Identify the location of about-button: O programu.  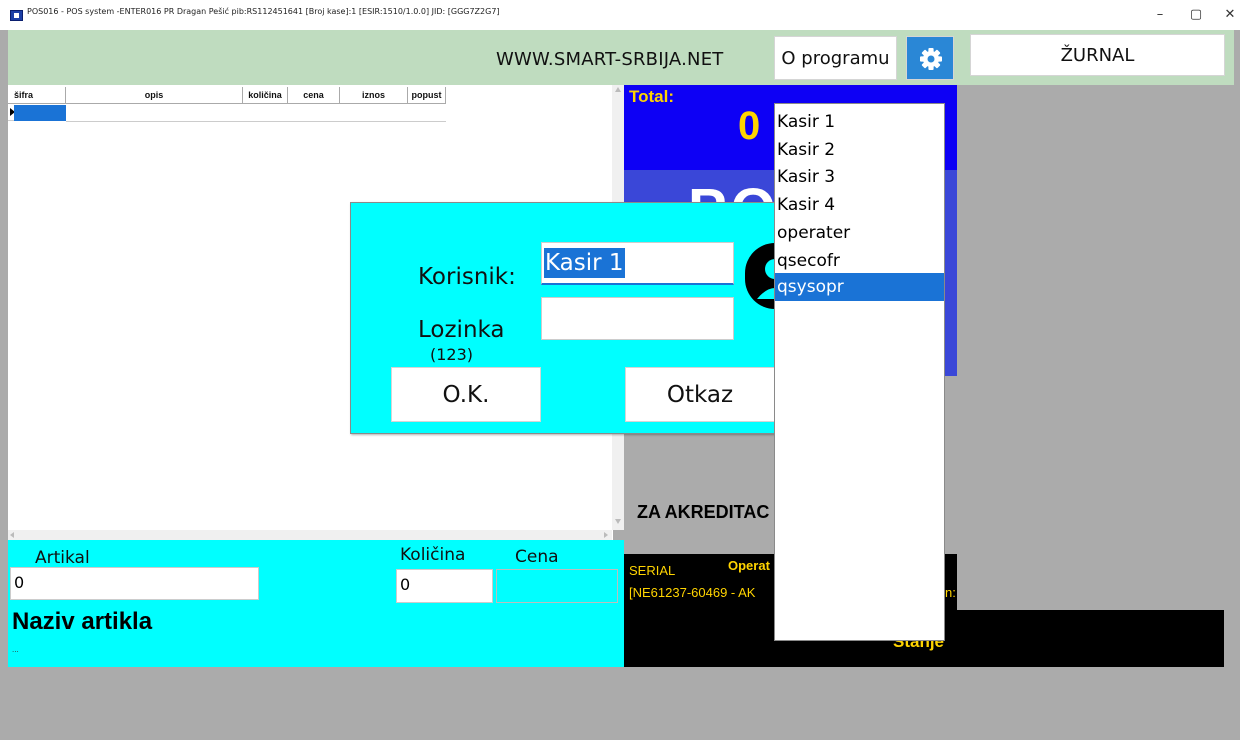
(835, 58).